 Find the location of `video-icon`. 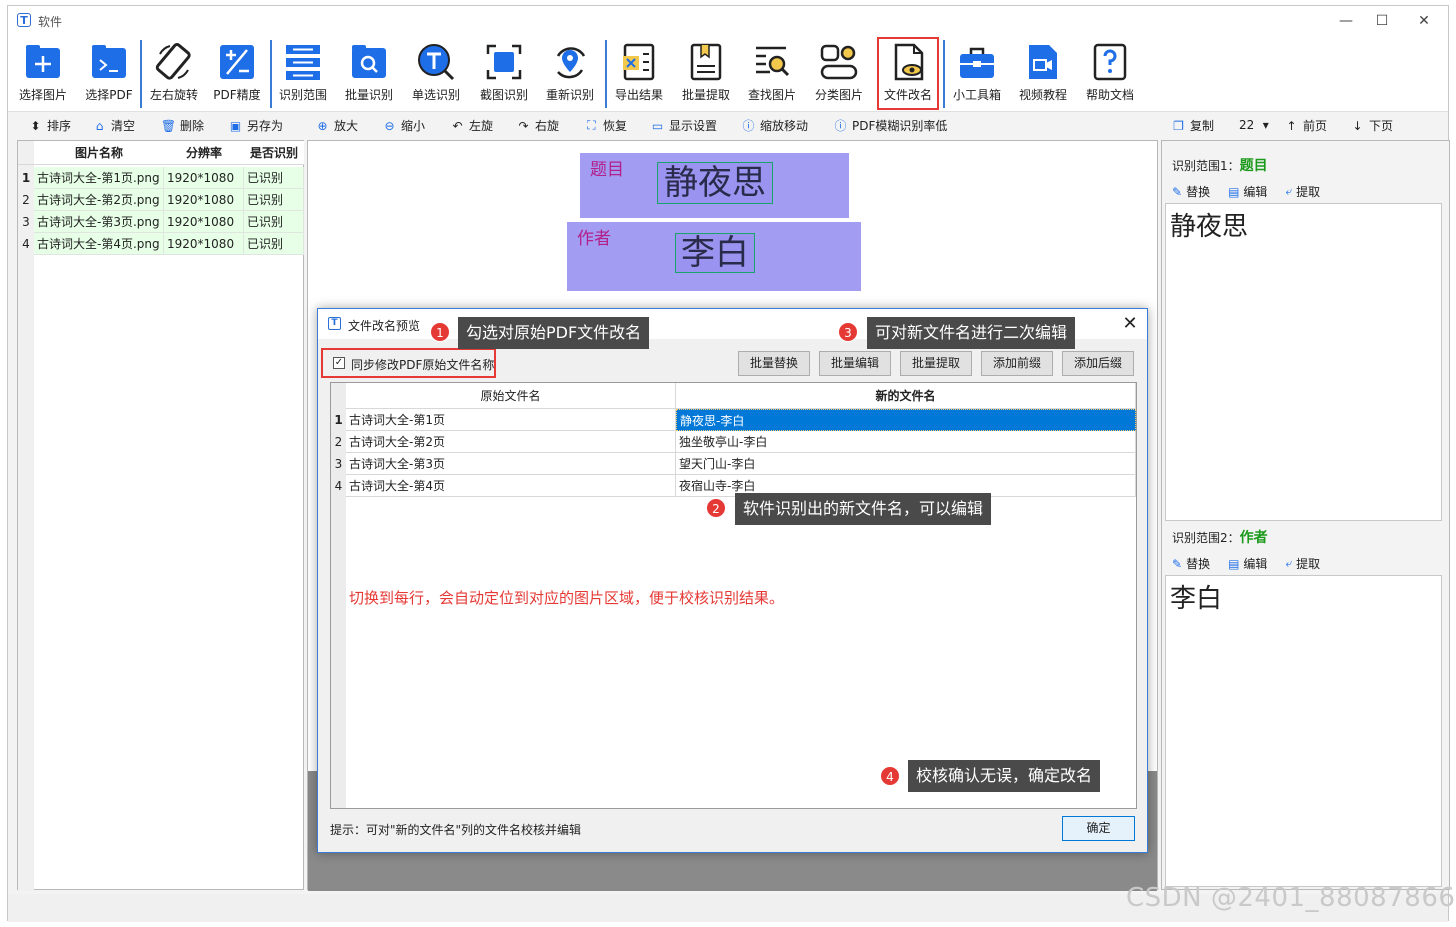

video-icon is located at coordinates (1043, 62).